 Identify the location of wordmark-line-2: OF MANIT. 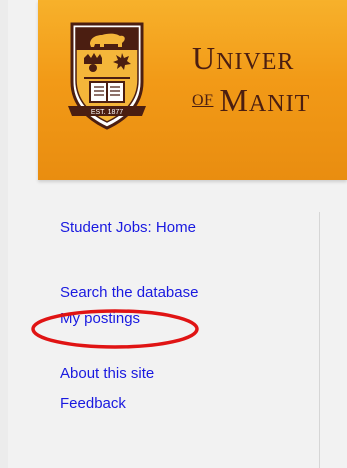
(251, 102).